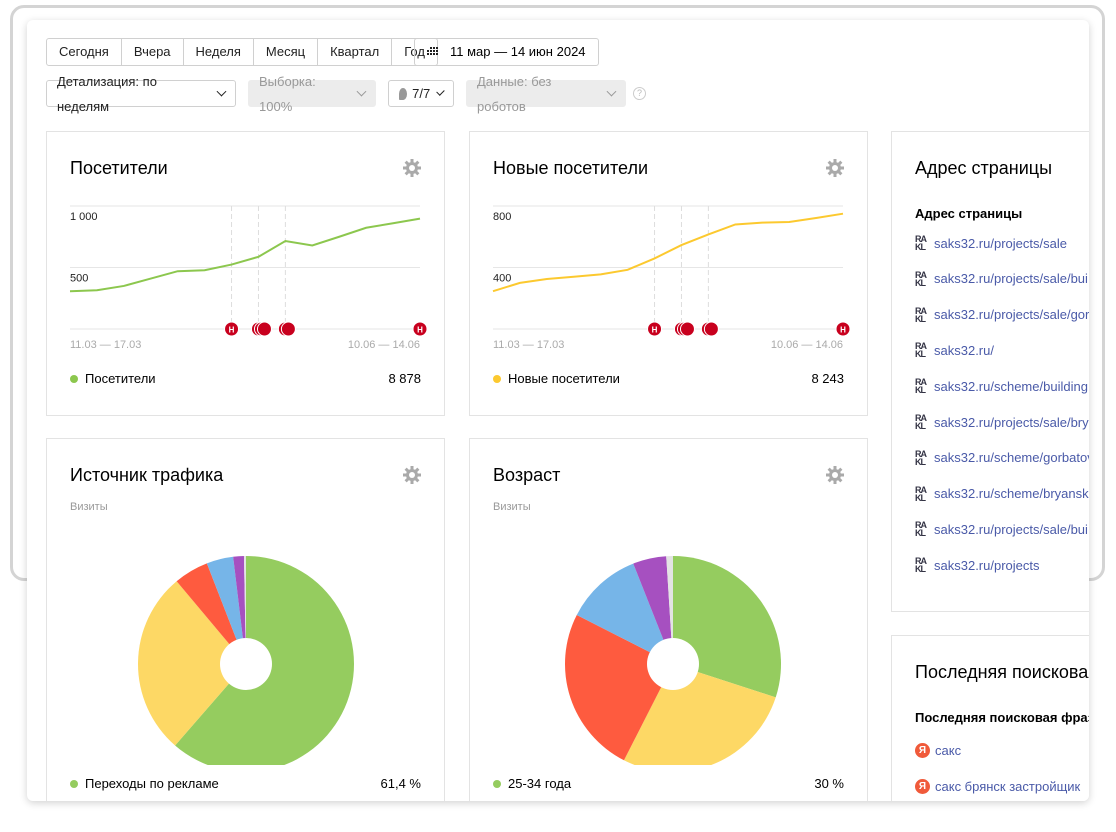 This screenshot has height=832, width=1116. Describe the element at coordinates (219, 52) in the screenshot. I see `period-week: Неделя` at that location.